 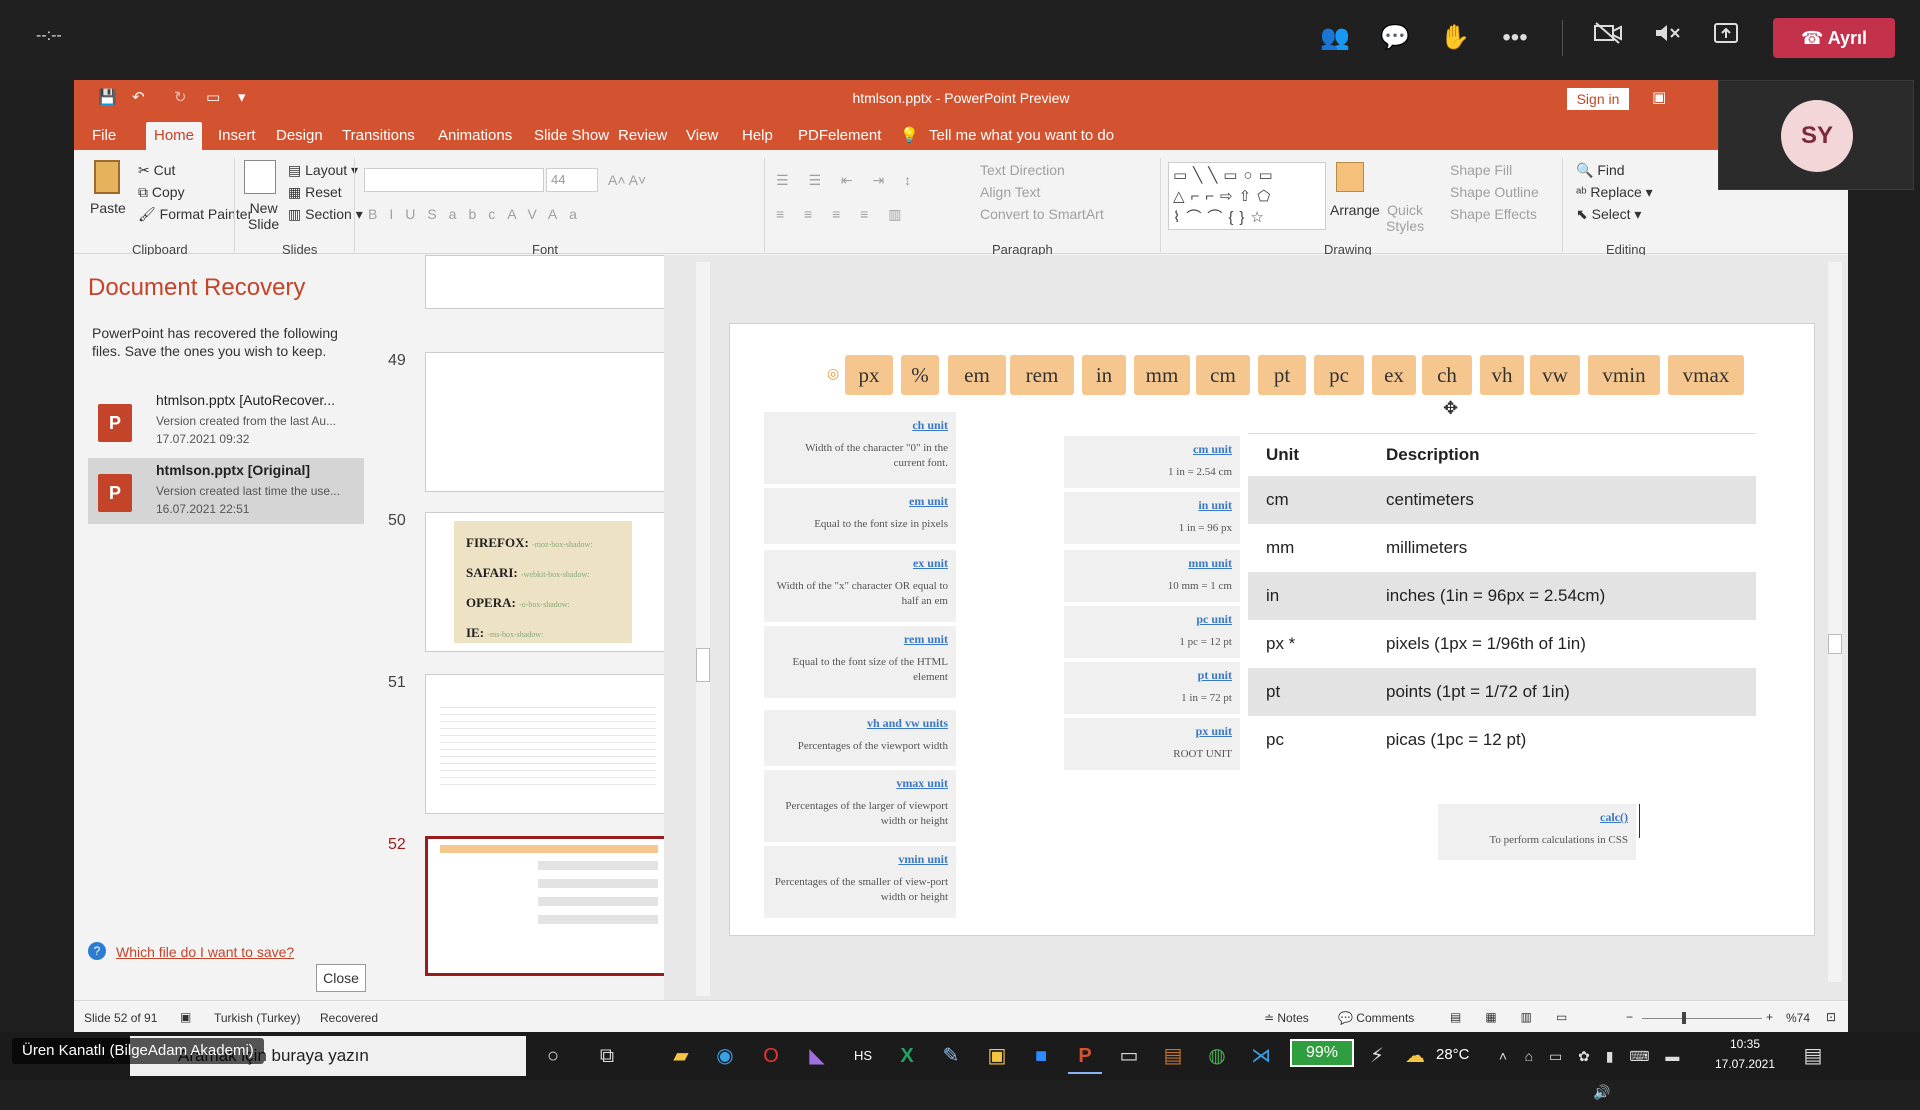 What do you see at coordinates (108, 208) in the screenshot?
I see `paste-button: Paste` at bounding box center [108, 208].